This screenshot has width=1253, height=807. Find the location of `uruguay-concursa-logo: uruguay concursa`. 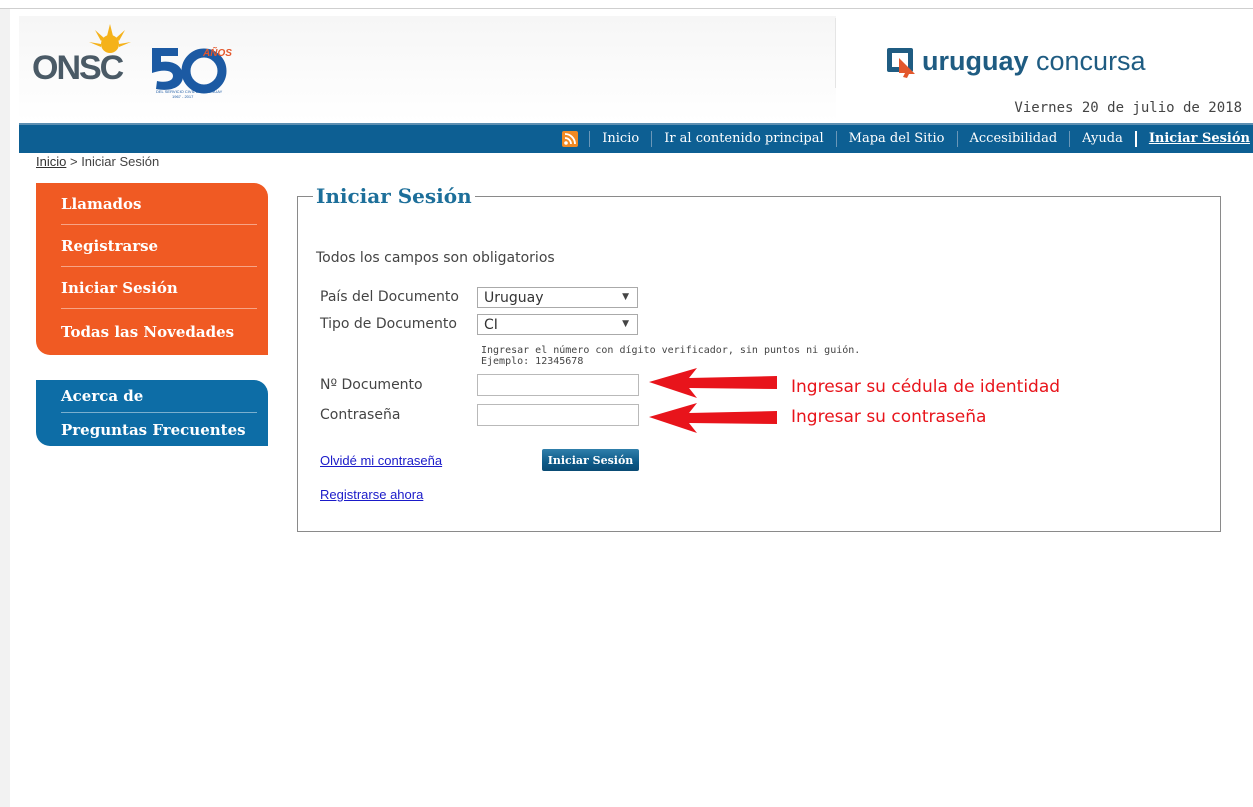

uruguay-concursa-logo: uruguay concursa is located at coordinates (1045, 64).